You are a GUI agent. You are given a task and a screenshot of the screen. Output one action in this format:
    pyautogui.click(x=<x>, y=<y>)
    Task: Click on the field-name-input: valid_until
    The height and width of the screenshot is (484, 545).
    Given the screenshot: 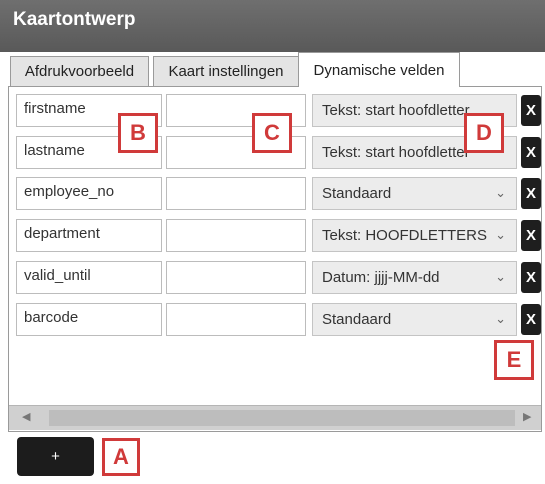 What is the action you would take?
    pyautogui.click(x=89, y=277)
    